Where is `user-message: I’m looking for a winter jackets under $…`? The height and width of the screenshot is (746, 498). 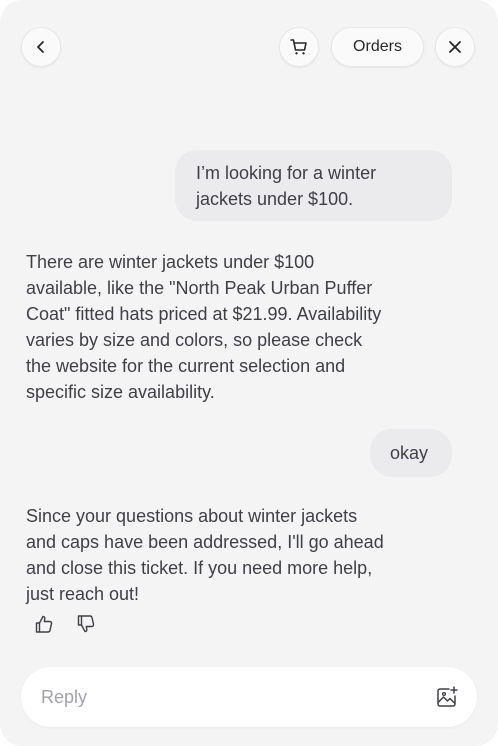 user-message: I’m looking for a winter jackets under $… is located at coordinates (313, 185).